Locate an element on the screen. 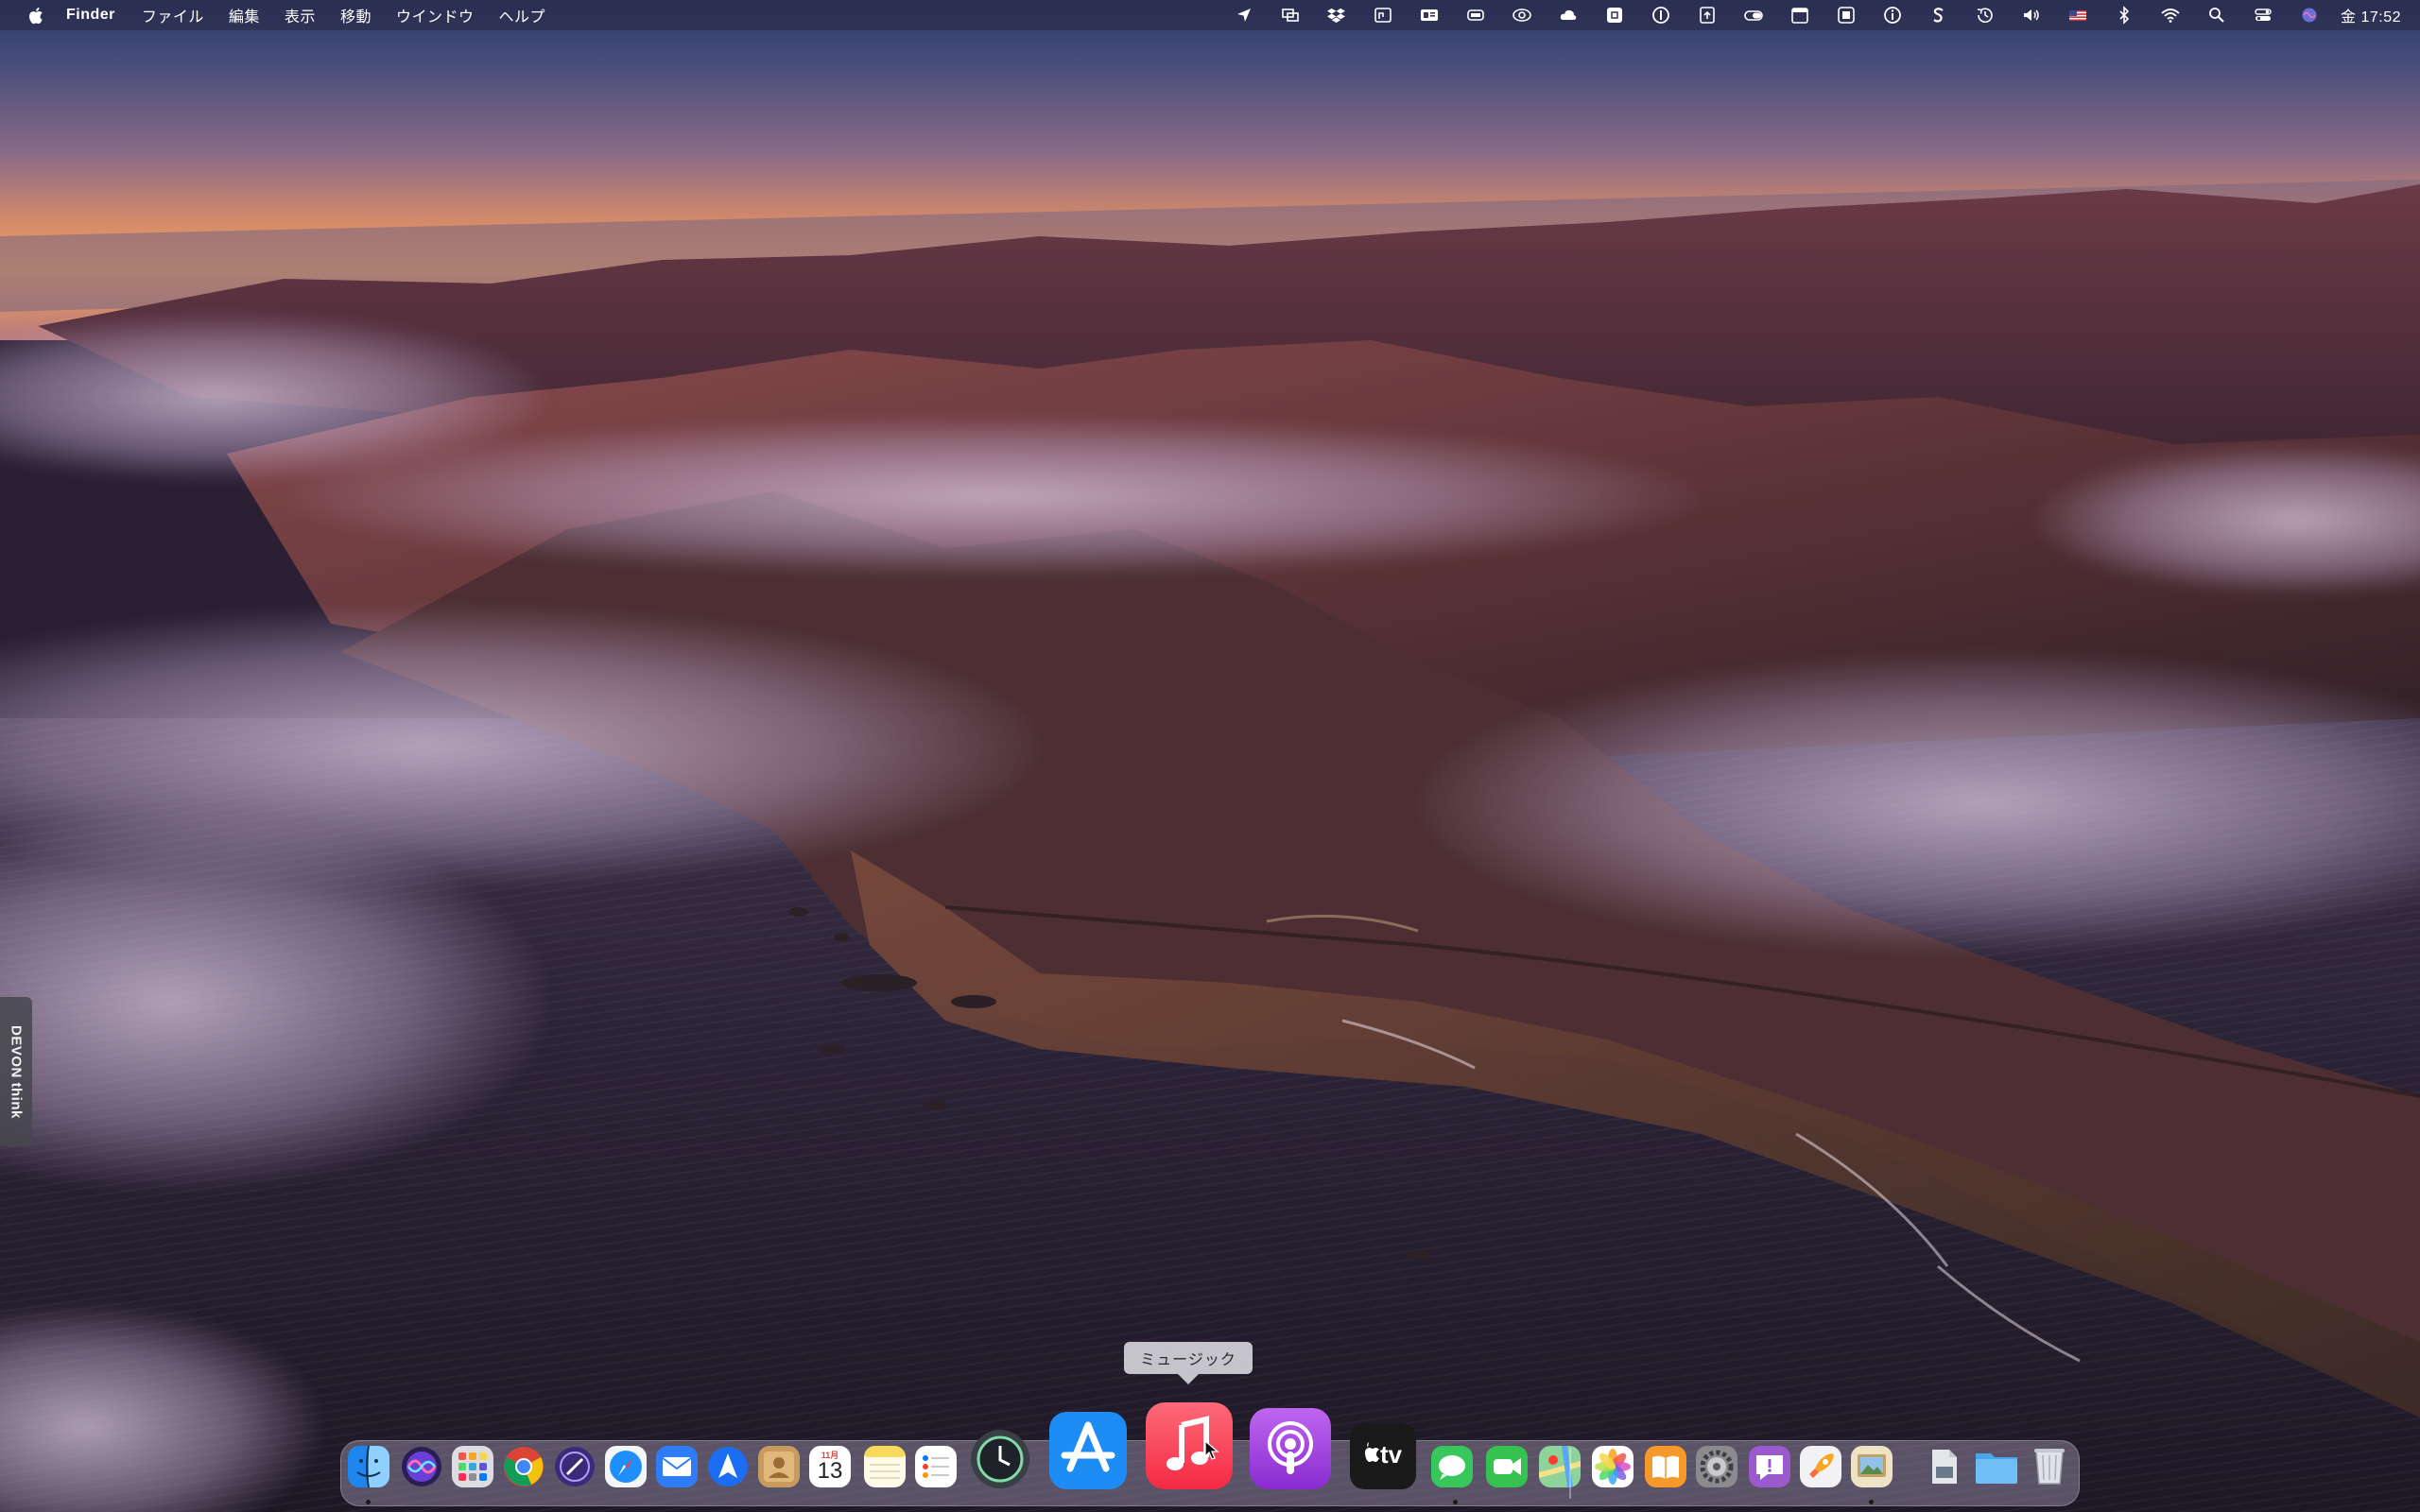  launchpad-icon is located at coordinates (472, 1466).